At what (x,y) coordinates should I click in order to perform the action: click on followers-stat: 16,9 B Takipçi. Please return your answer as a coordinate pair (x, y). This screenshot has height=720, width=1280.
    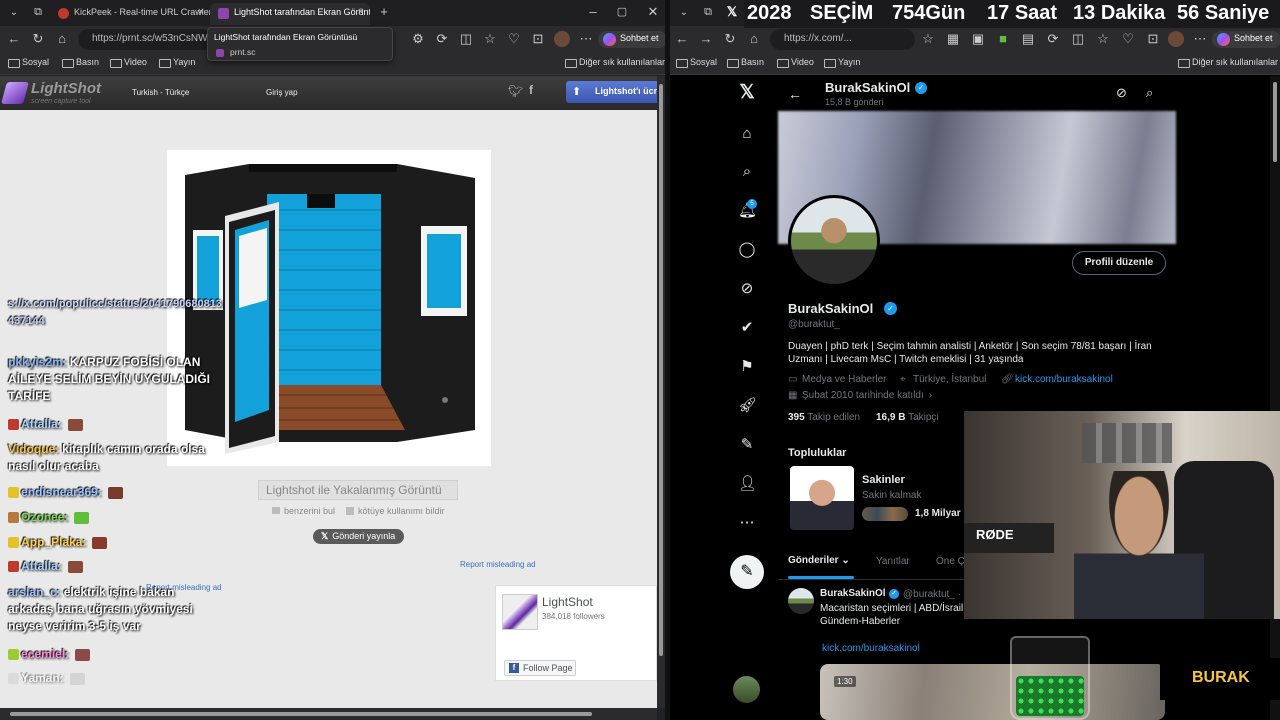
    Looking at the image, I should click on (907, 417).